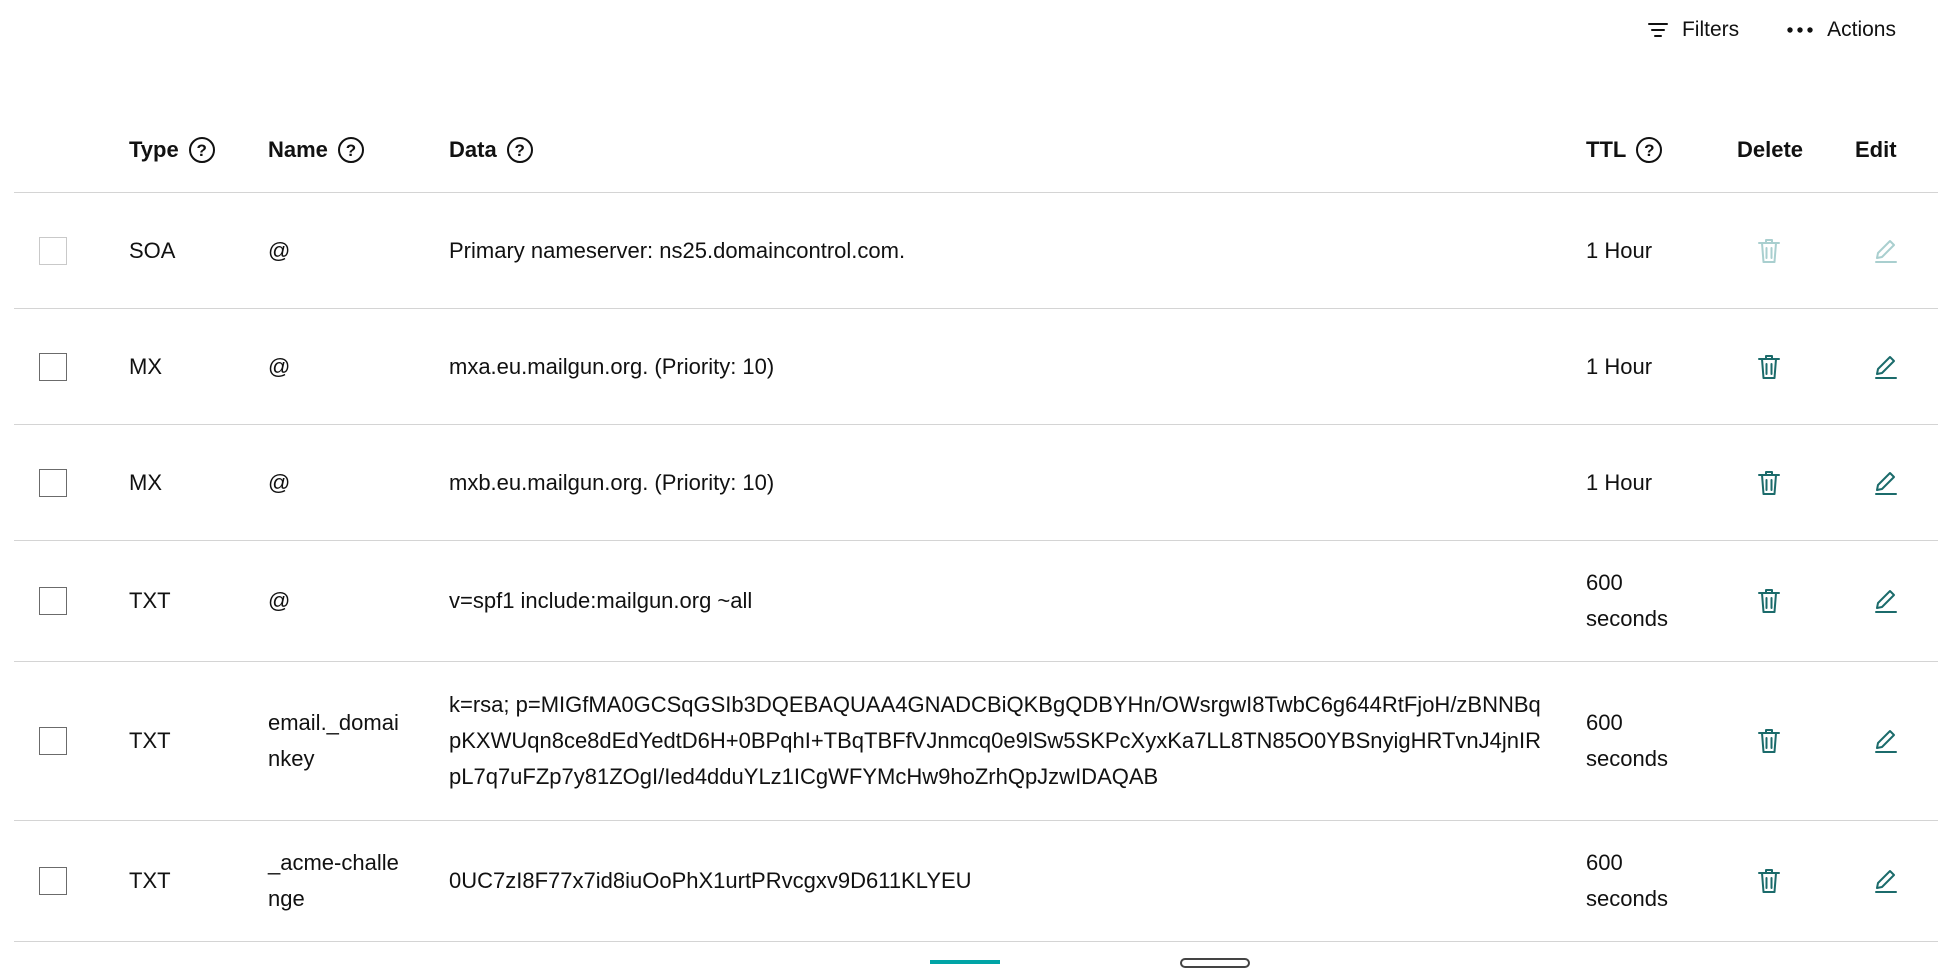  I want to click on filter-lines-icon, so click(1657, 30).